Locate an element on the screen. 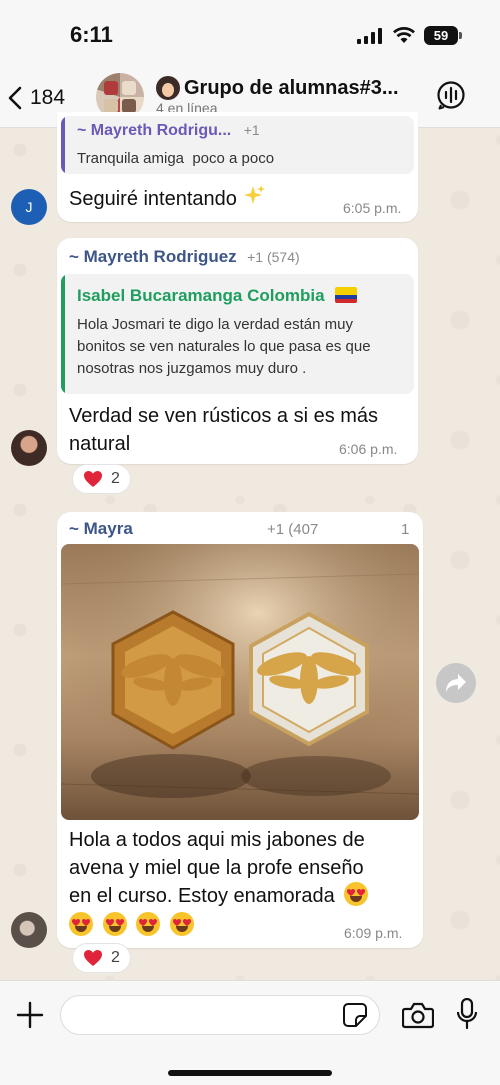 The image size is (500, 1085). sender-name: ~ Mayreth Rodriguez is located at coordinates (153, 256).